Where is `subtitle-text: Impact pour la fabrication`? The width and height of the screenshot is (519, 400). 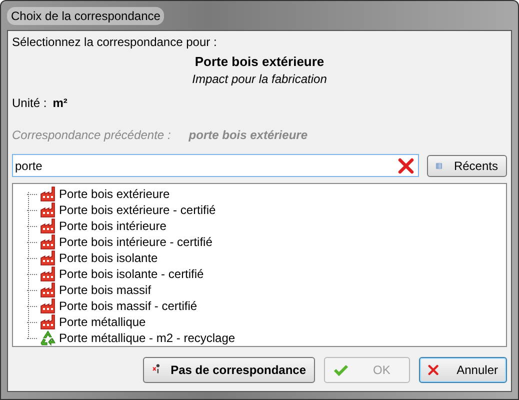
subtitle-text: Impact pour la fabrication is located at coordinates (259, 80).